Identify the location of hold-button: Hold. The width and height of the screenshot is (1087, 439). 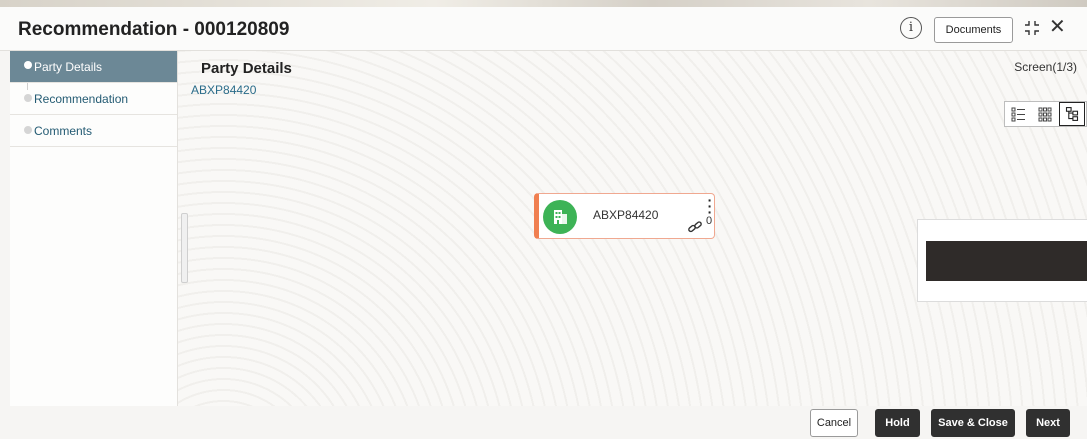
(897, 423).